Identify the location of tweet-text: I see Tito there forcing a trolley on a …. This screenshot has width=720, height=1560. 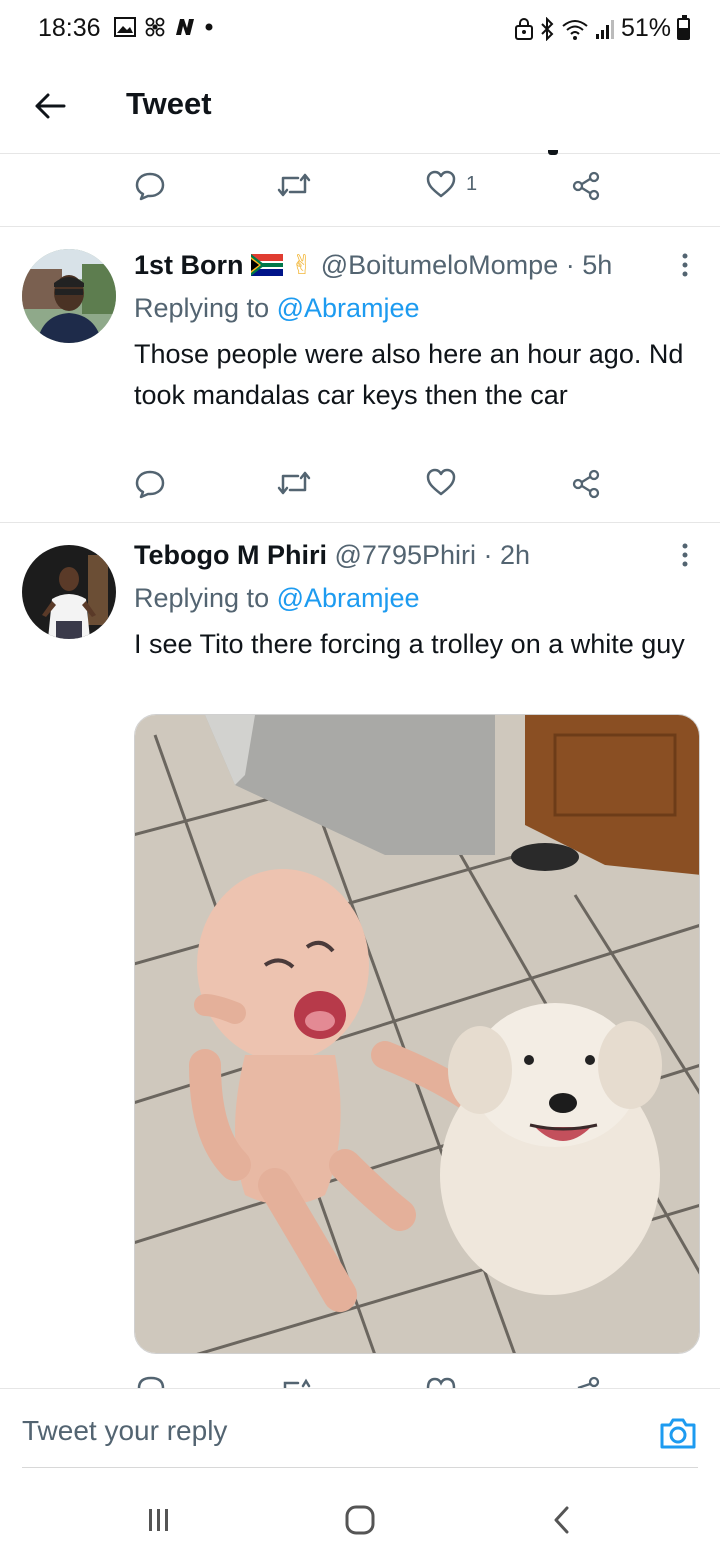
(409, 644).